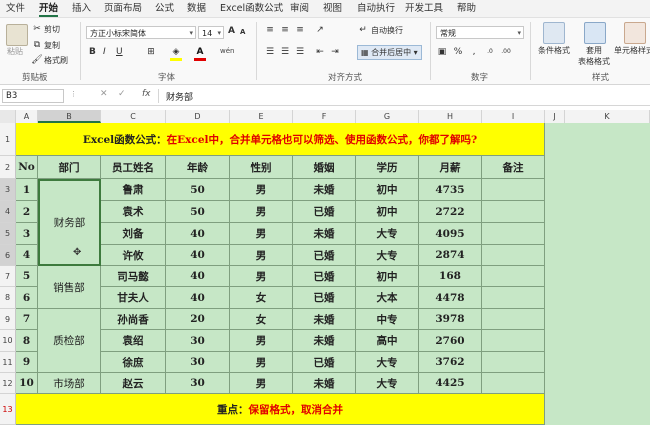 This screenshot has height=425, width=650. What do you see at coordinates (52, 29) in the screenshot?
I see `cut-button: 剪切` at bounding box center [52, 29].